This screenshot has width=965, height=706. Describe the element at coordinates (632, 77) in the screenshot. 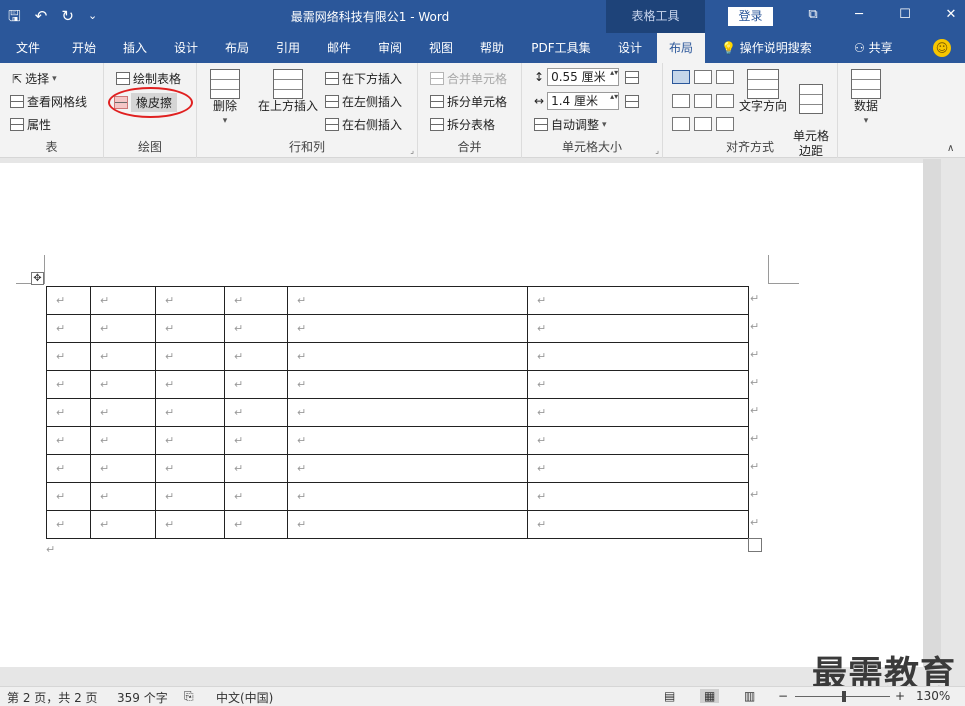

I see `distribute-rows-icon` at that location.